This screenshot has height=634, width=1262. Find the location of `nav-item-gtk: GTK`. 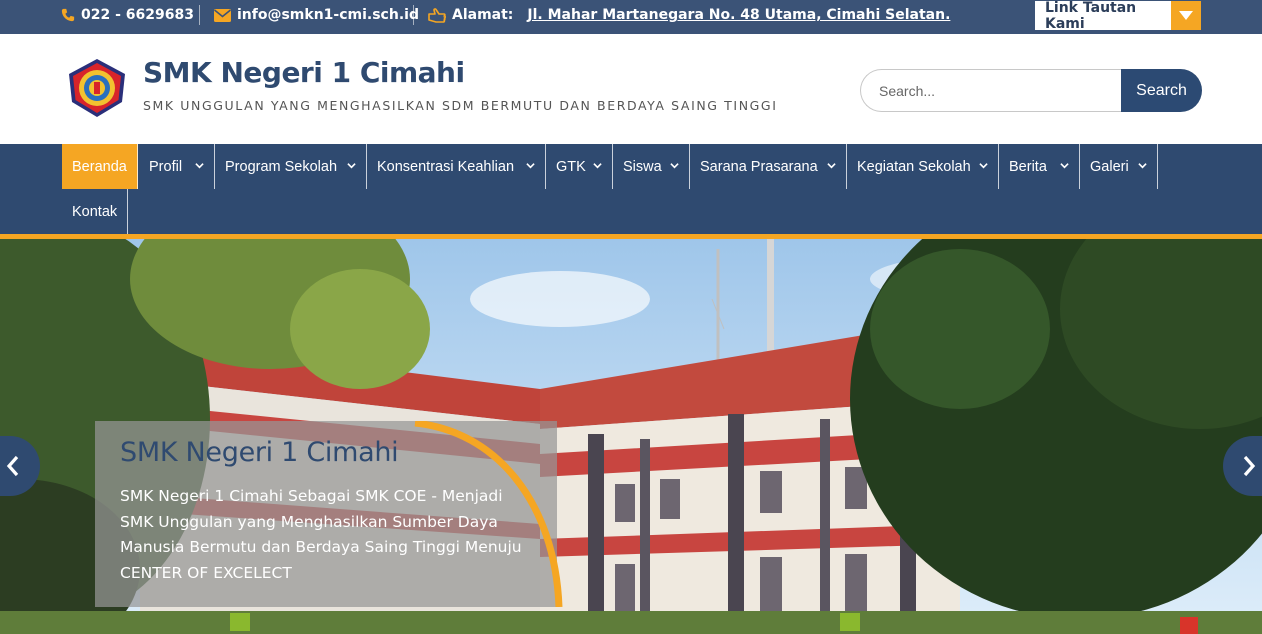

nav-item-gtk: GTK is located at coordinates (579, 166).